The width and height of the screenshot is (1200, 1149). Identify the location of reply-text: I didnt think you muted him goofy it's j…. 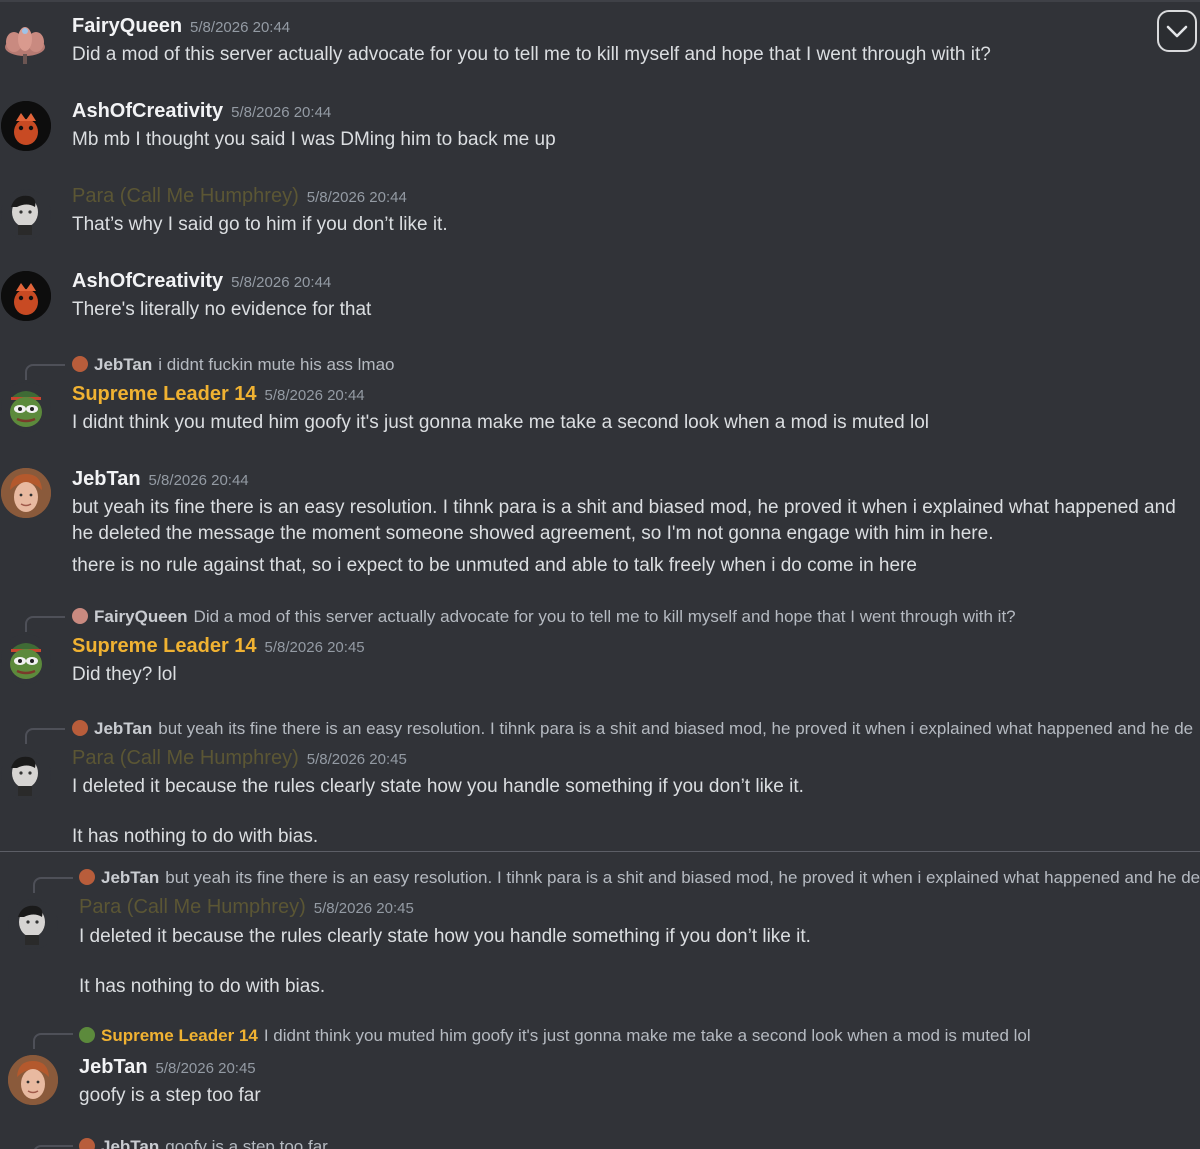
(647, 1035).